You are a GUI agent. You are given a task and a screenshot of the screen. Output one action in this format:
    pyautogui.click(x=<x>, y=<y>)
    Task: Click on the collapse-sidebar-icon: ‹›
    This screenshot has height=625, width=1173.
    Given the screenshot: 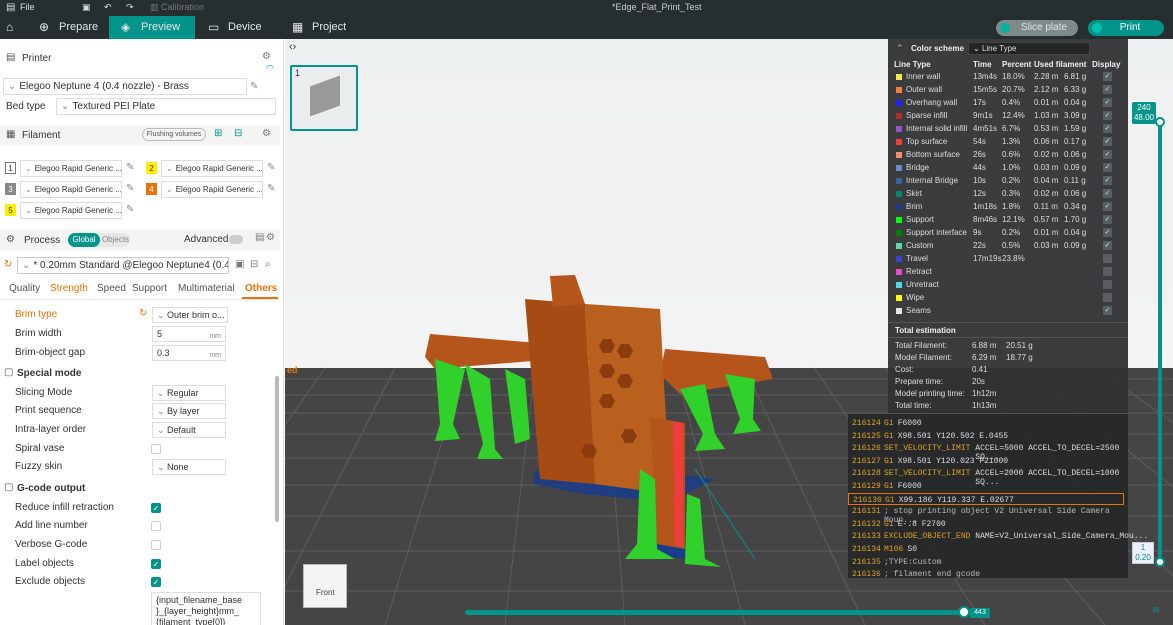 What is the action you would take?
    pyautogui.click(x=292, y=47)
    